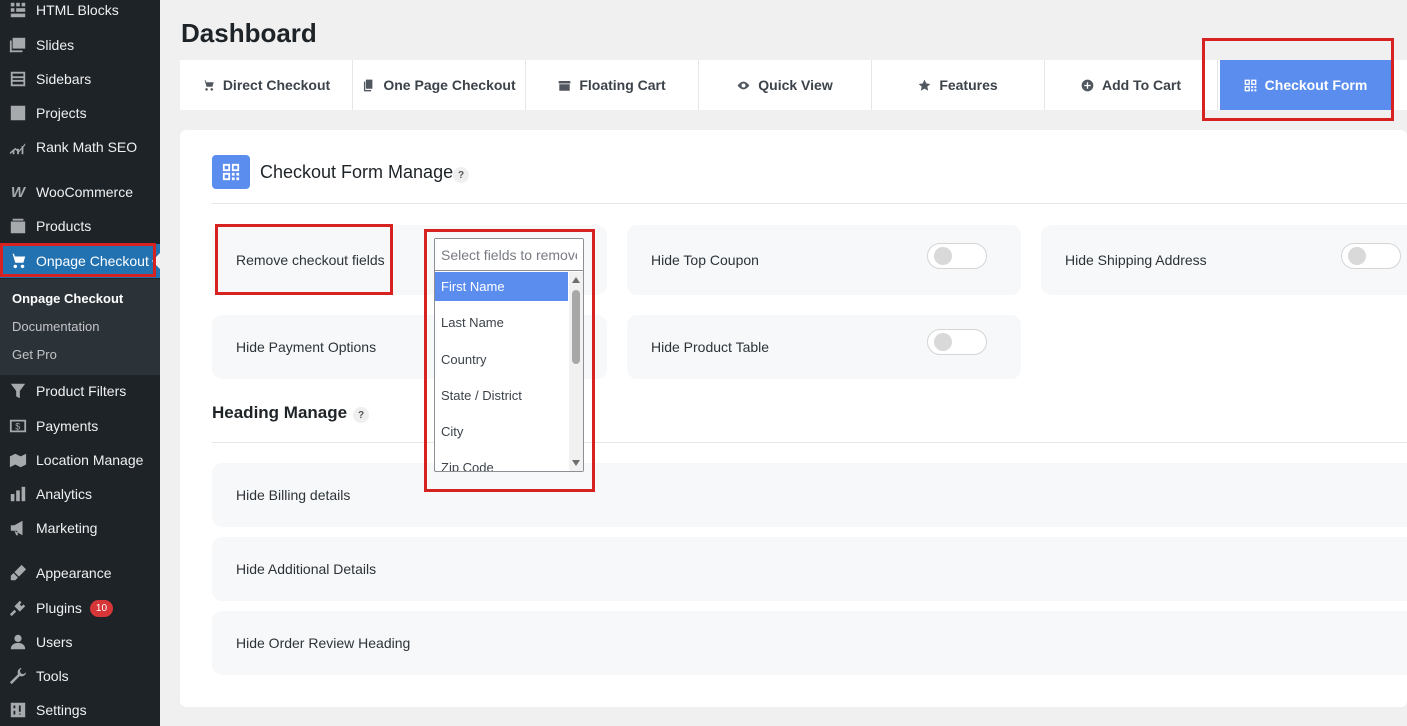 The height and width of the screenshot is (726, 1407). I want to click on cart-icon, so click(208, 85).